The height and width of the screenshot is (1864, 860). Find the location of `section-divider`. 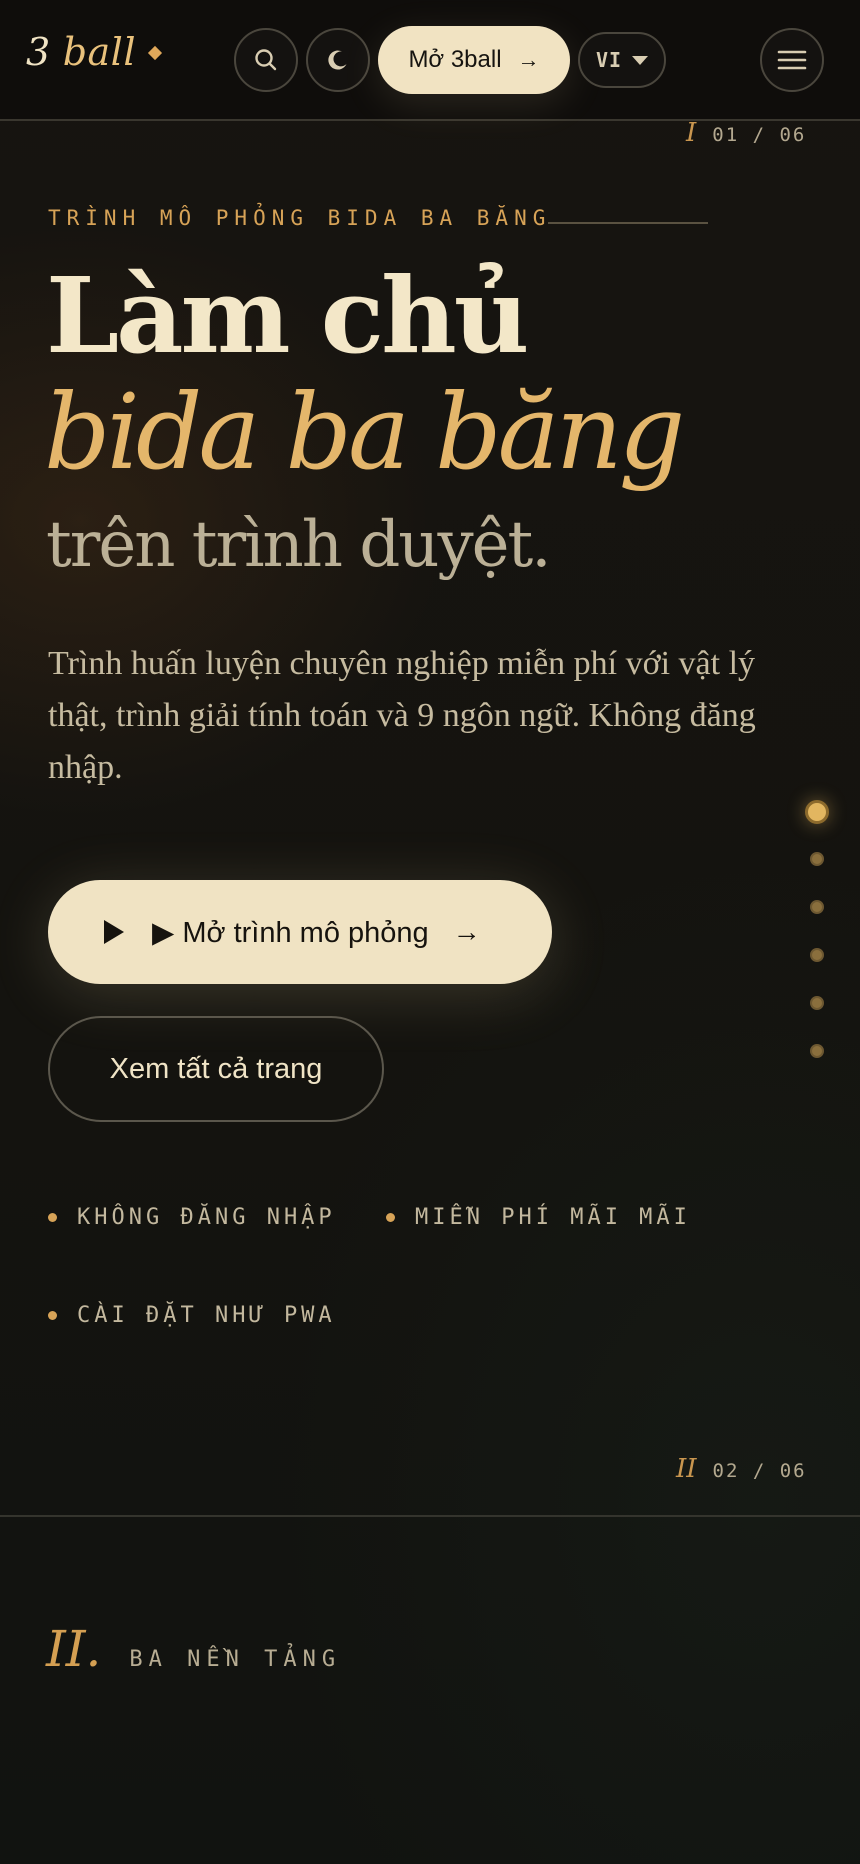

section-divider is located at coordinates (430, 1516).